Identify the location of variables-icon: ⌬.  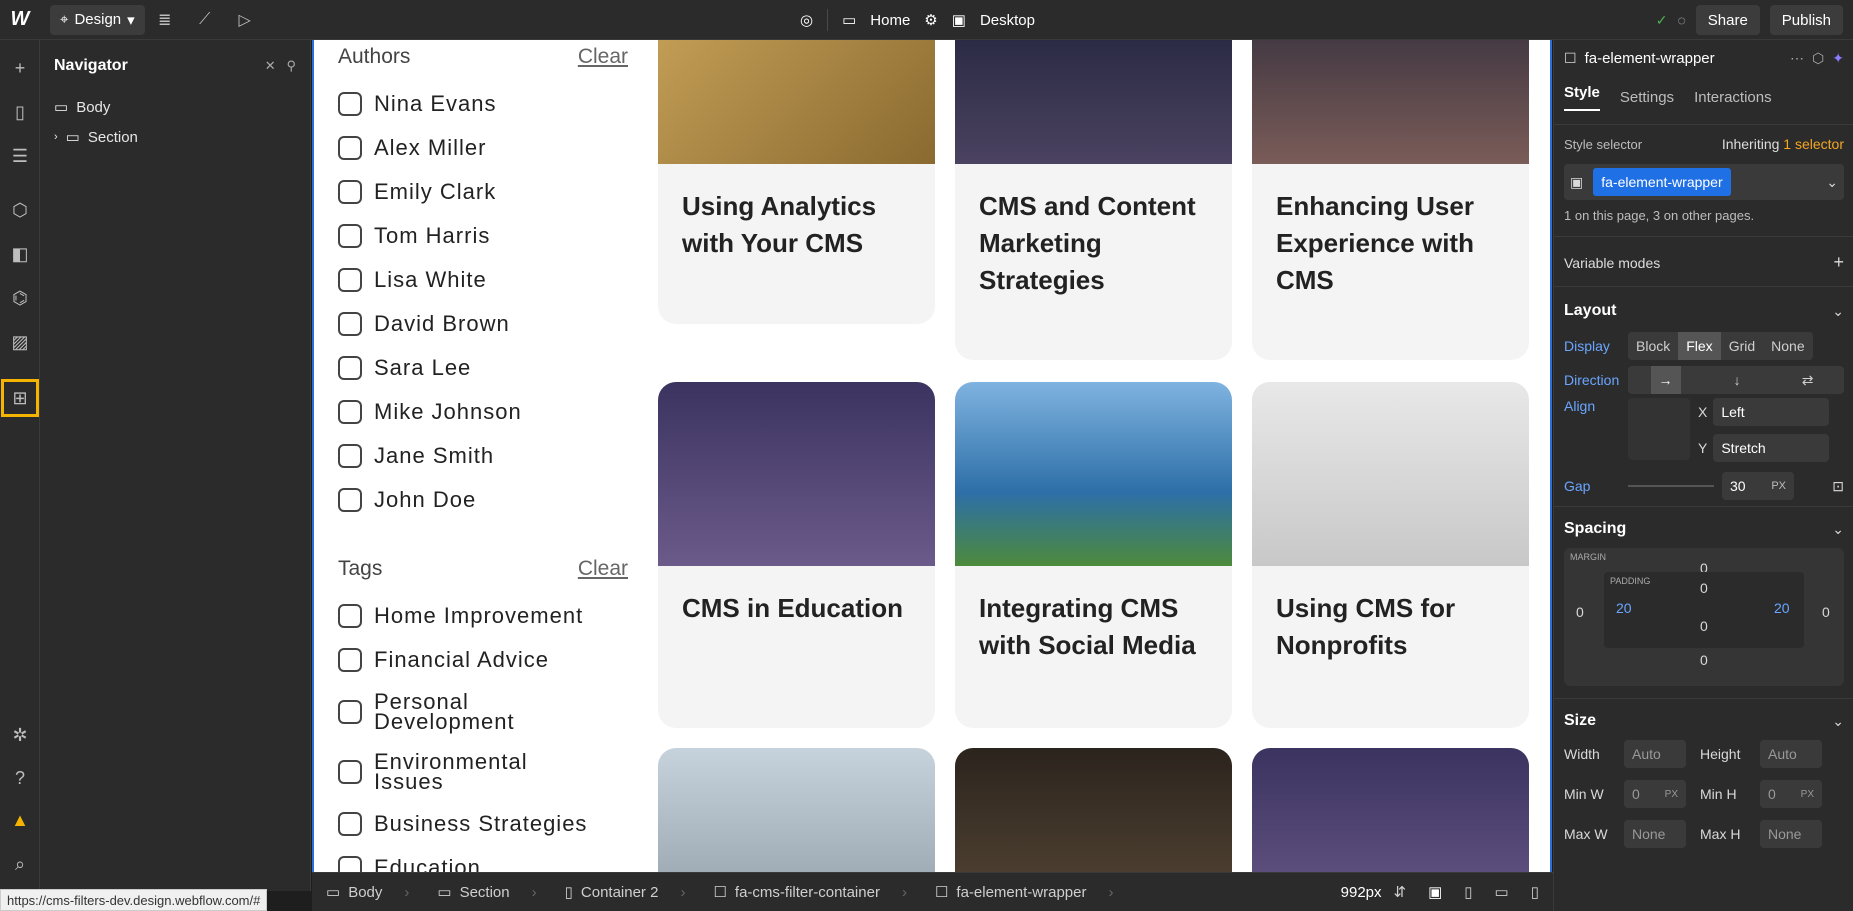
(20, 298).